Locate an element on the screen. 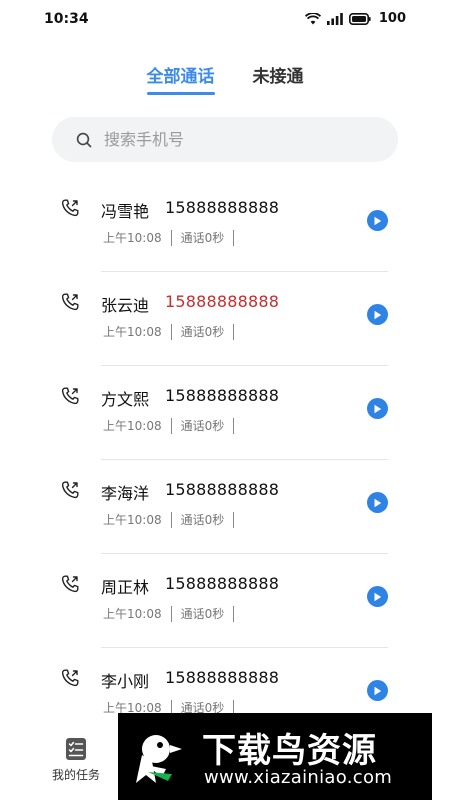  contact-name: 周正林 is located at coordinates (125, 587).